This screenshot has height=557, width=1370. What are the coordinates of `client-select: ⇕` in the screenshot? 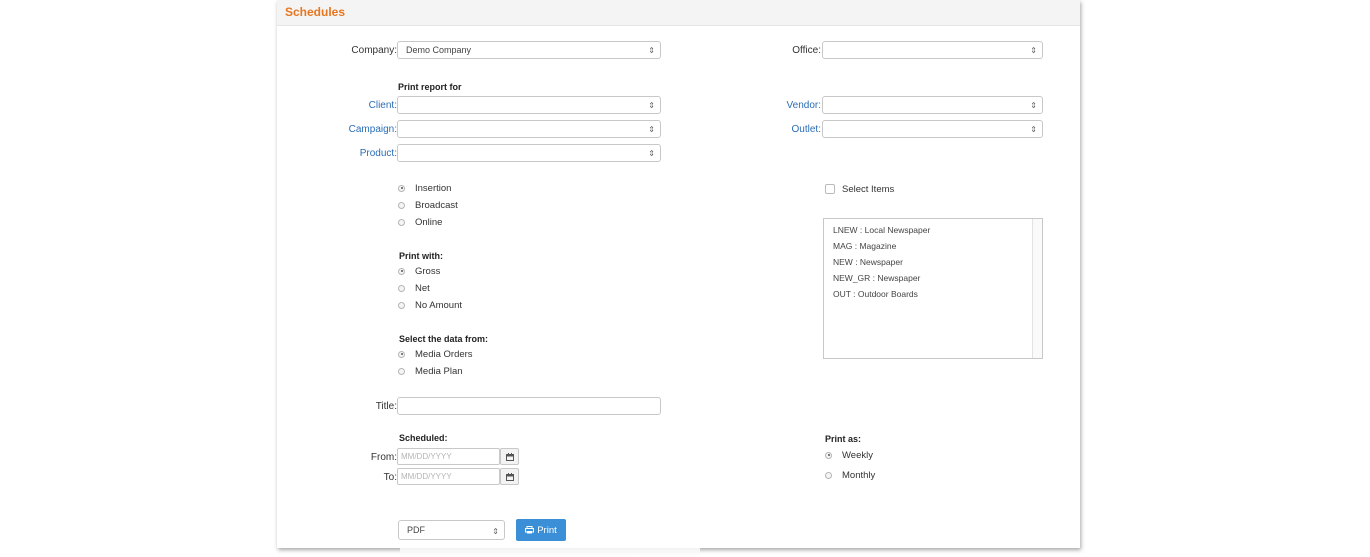 It's located at (529, 105).